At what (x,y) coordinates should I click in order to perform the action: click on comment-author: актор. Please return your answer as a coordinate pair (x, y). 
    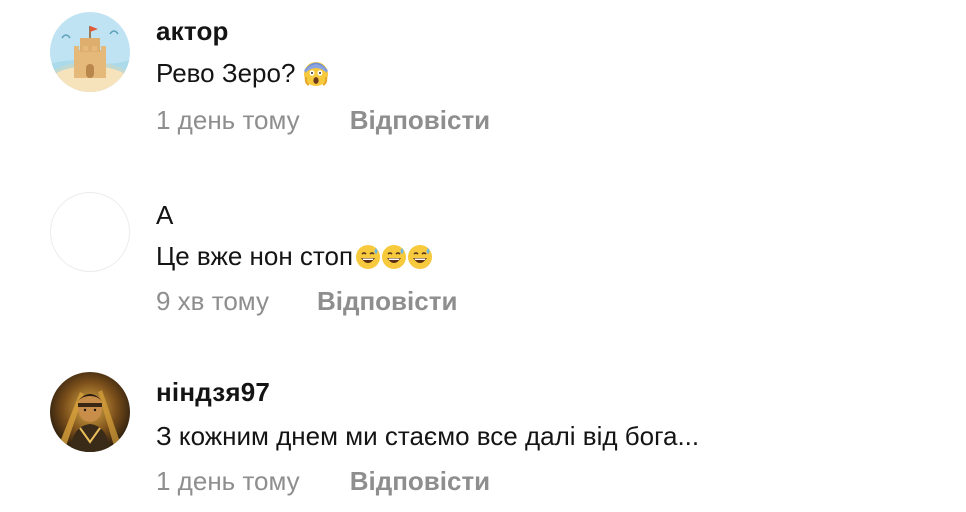
    Looking at the image, I should click on (192, 31).